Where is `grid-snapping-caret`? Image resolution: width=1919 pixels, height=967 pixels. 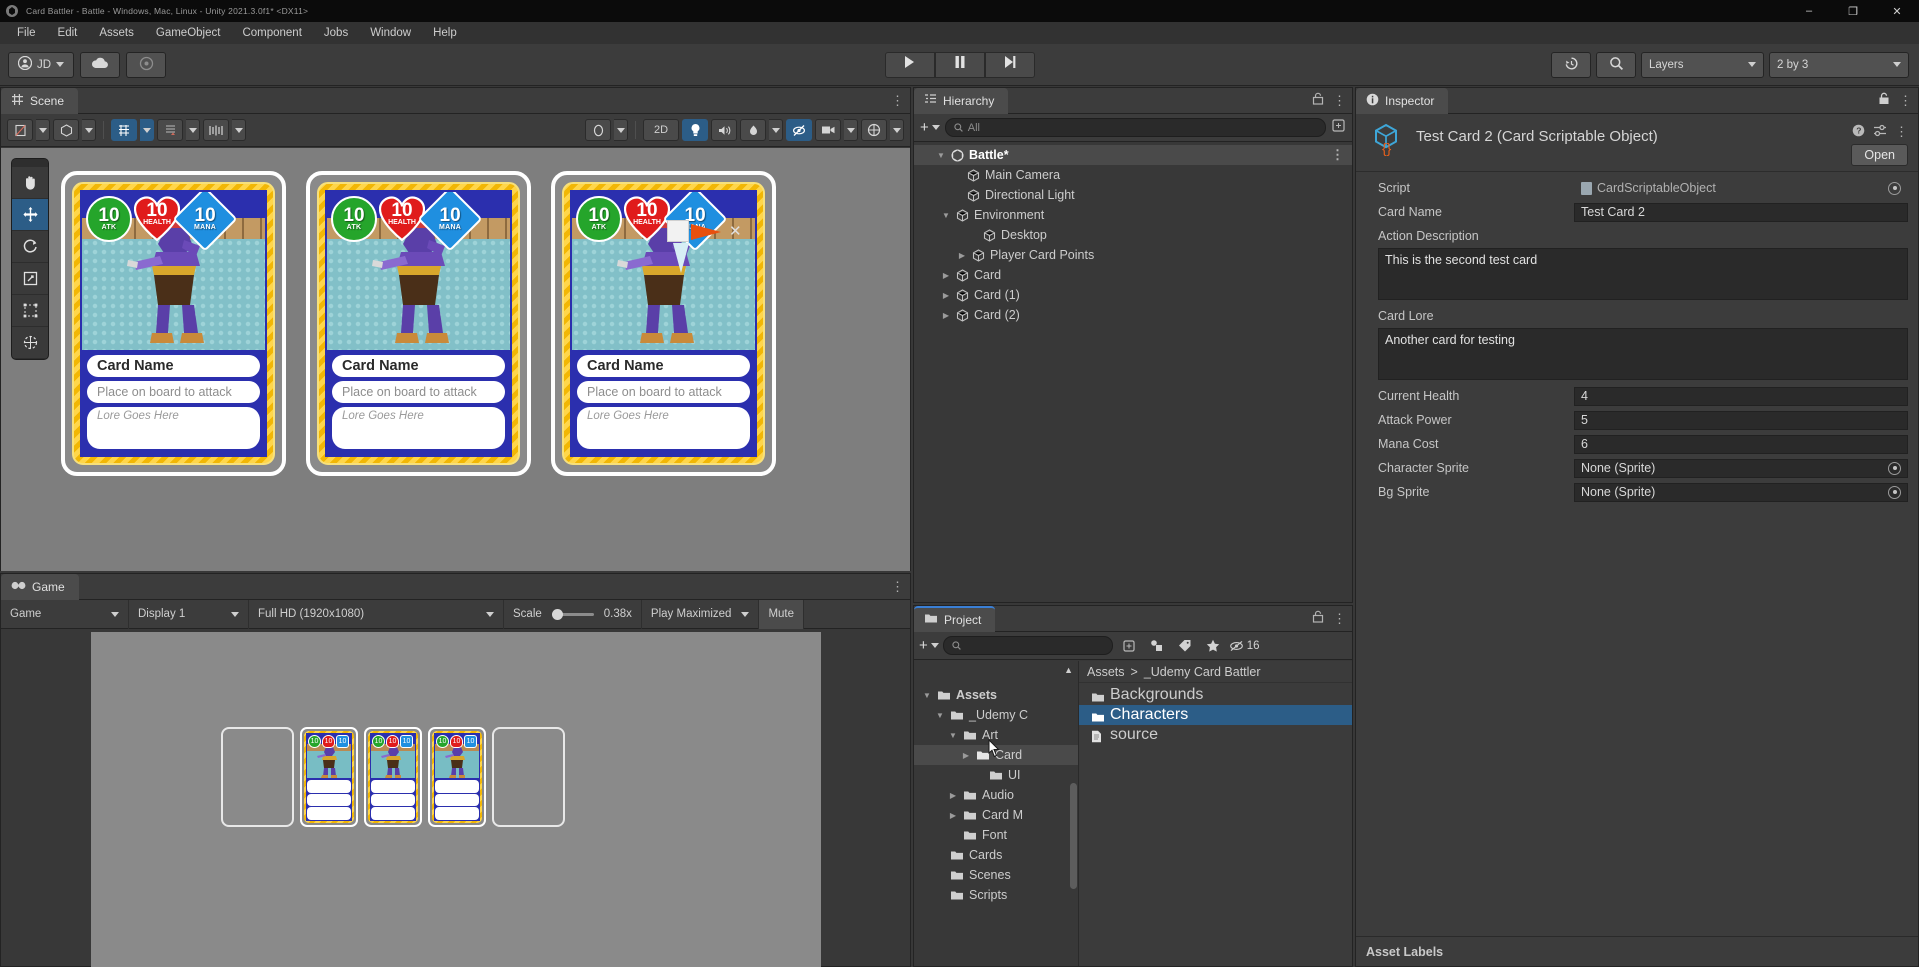 grid-snapping-caret is located at coordinates (193, 130).